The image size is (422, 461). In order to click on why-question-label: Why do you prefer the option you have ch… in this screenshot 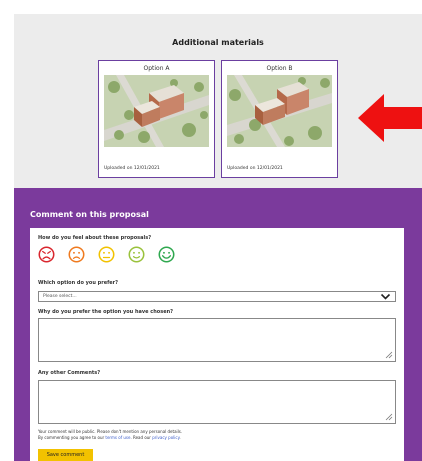, I will do `click(106, 312)`.